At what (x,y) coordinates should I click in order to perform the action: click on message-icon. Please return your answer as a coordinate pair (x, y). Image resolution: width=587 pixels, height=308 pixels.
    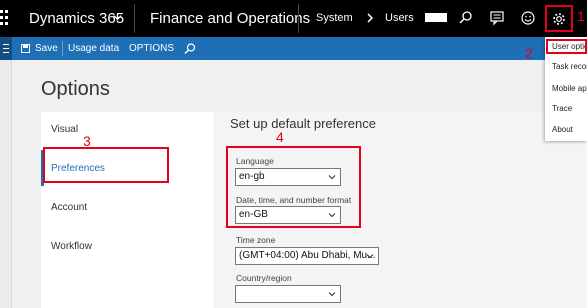
    Looking at the image, I should click on (497, 18).